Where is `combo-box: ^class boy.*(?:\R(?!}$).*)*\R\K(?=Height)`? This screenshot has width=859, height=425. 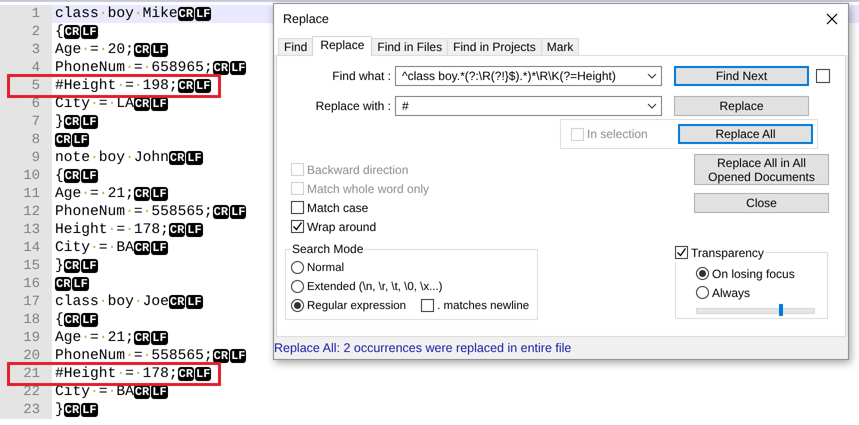
combo-box: ^class boy.*(?:\R(?!}$).*)*\R\K(?=Height) is located at coordinates (528, 76).